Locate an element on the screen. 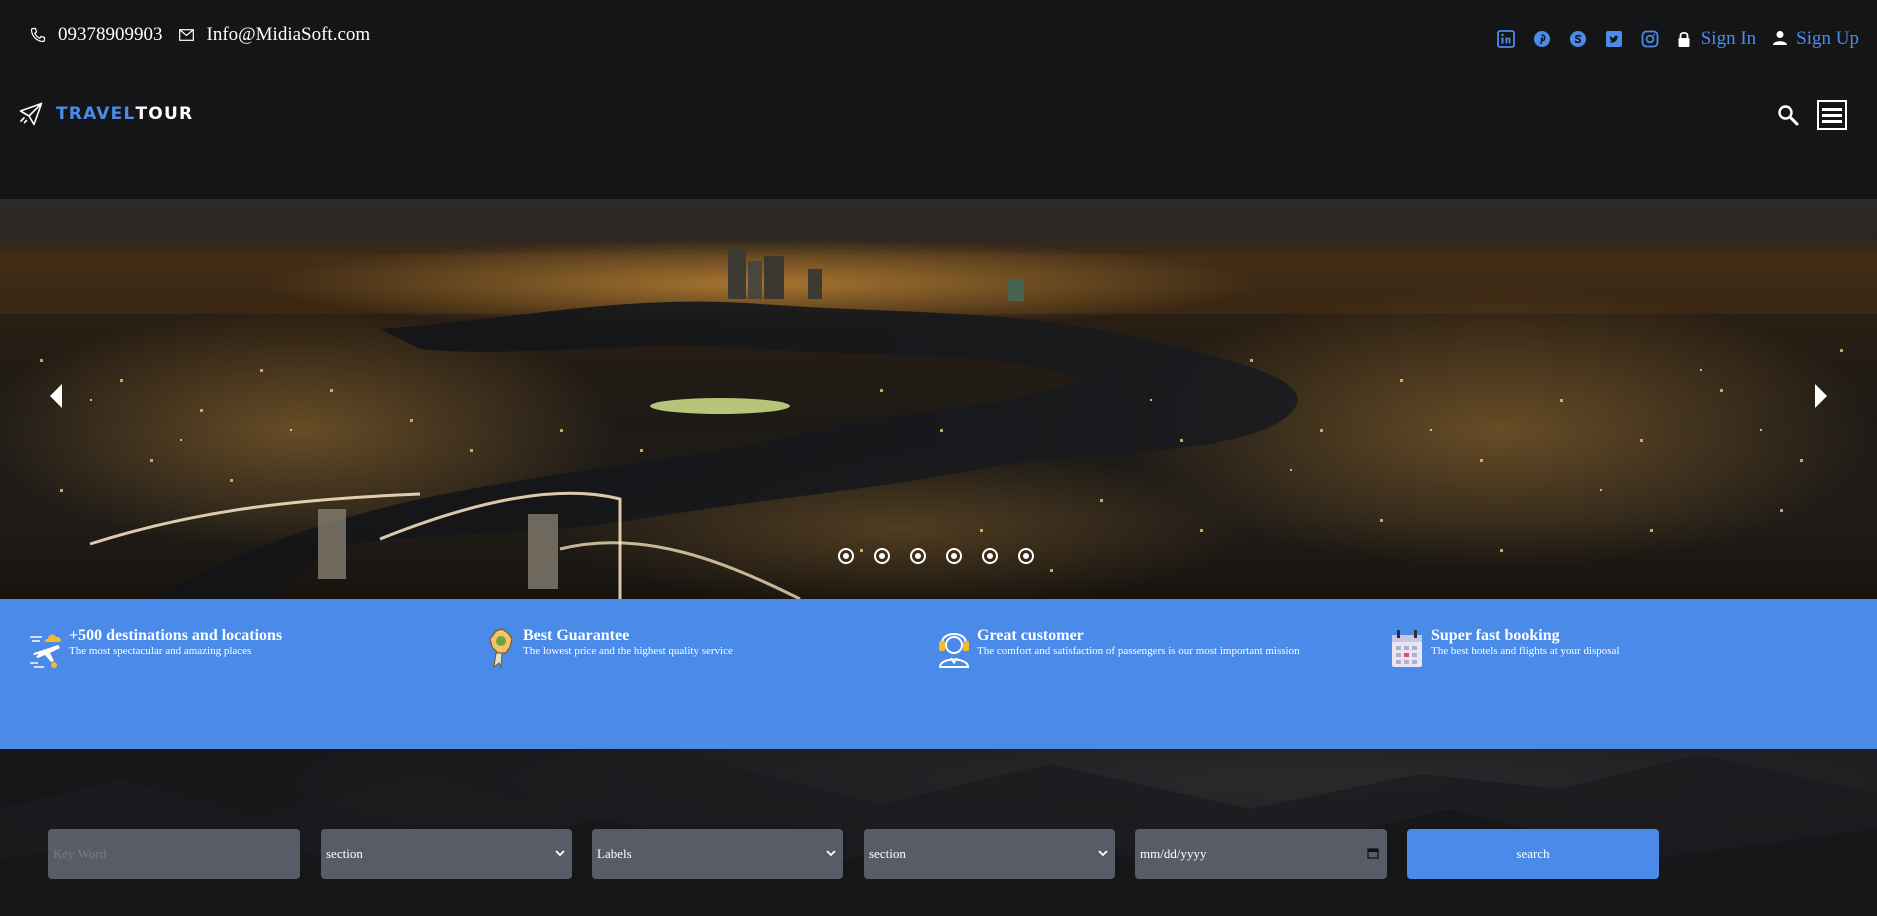  brand-word-tour: TOUR is located at coordinates (164, 114).